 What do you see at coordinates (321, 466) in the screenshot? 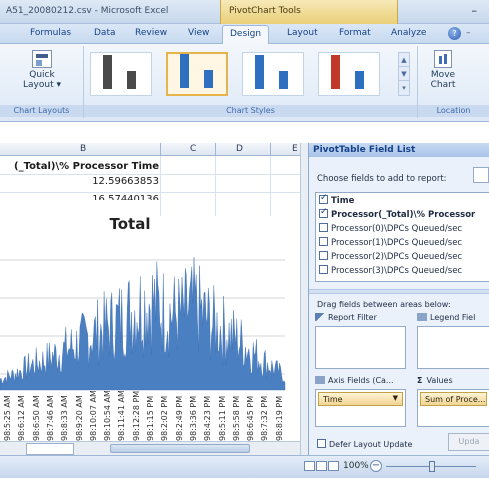
I see `page-layout-view-icon` at bounding box center [321, 466].